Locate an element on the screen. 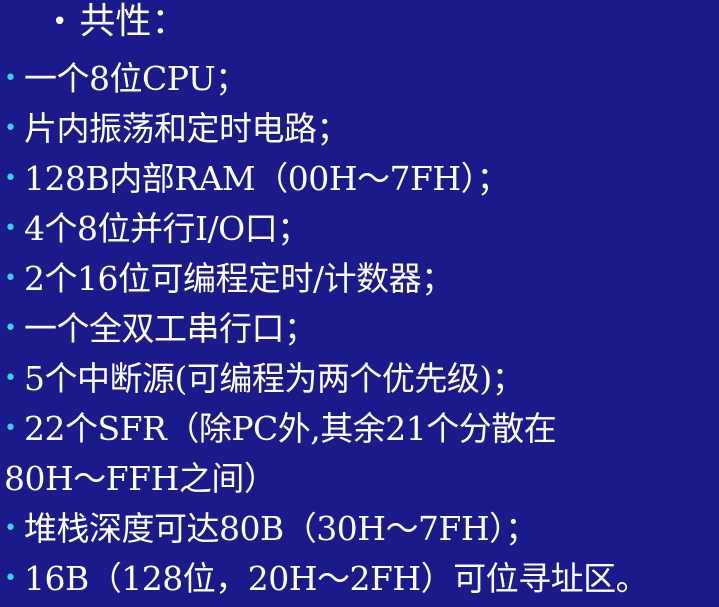 The image size is (719, 607). list-item-text: 80H～FFH之间） is located at coordinates (140, 478).